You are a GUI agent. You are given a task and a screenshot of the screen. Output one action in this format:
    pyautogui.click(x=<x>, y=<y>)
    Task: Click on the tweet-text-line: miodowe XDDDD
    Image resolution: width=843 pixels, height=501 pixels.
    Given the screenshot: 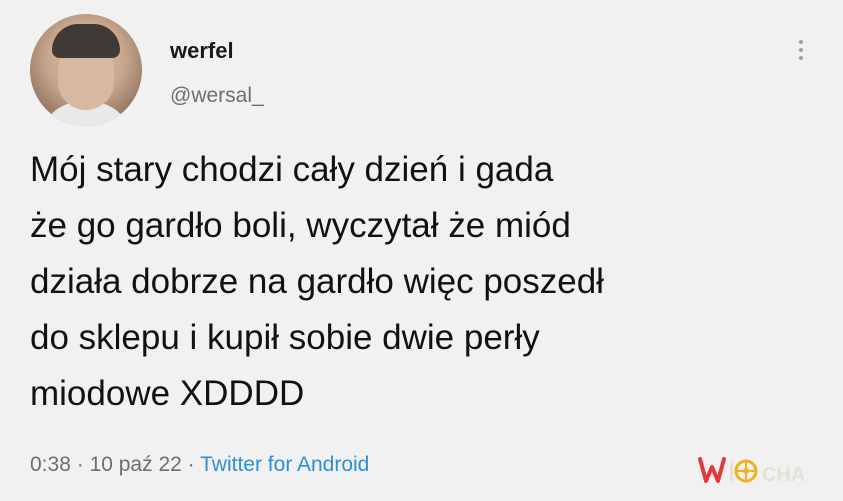 What is the action you would take?
    pyautogui.click(x=167, y=393)
    